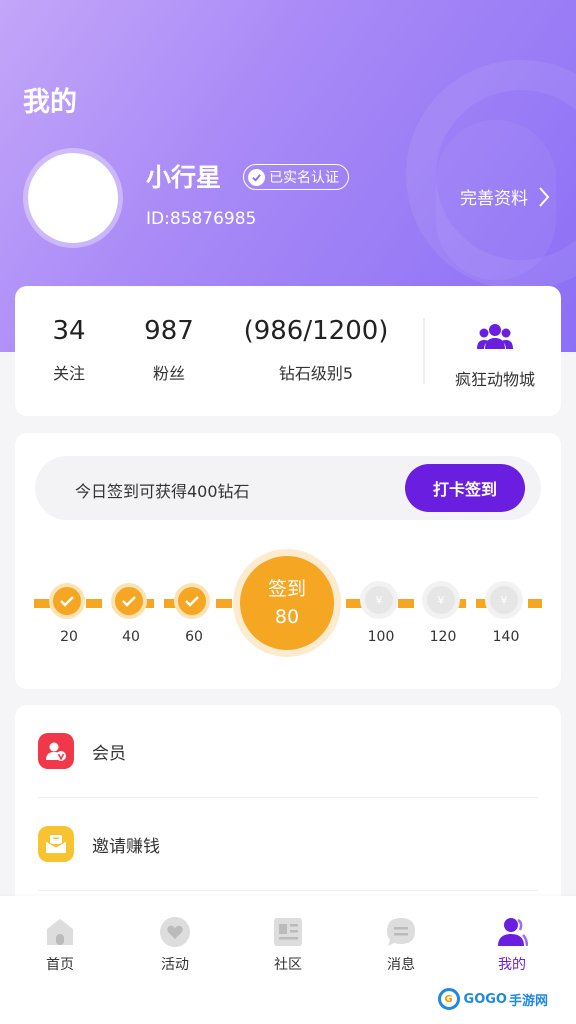 This screenshot has width=576, height=1024. What do you see at coordinates (448, 999) in the screenshot?
I see `logo-icon: G` at bounding box center [448, 999].